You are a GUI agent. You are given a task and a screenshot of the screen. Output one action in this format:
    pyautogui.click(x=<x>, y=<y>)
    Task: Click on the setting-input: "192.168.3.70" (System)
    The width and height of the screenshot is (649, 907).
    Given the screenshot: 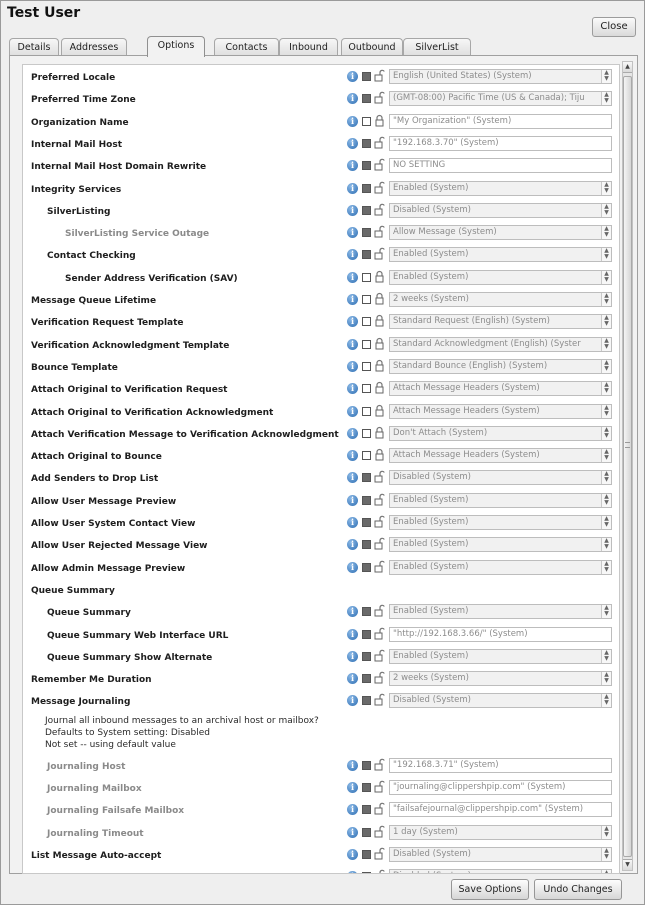 What is the action you would take?
    pyautogui.click(x=500, y=143)
    